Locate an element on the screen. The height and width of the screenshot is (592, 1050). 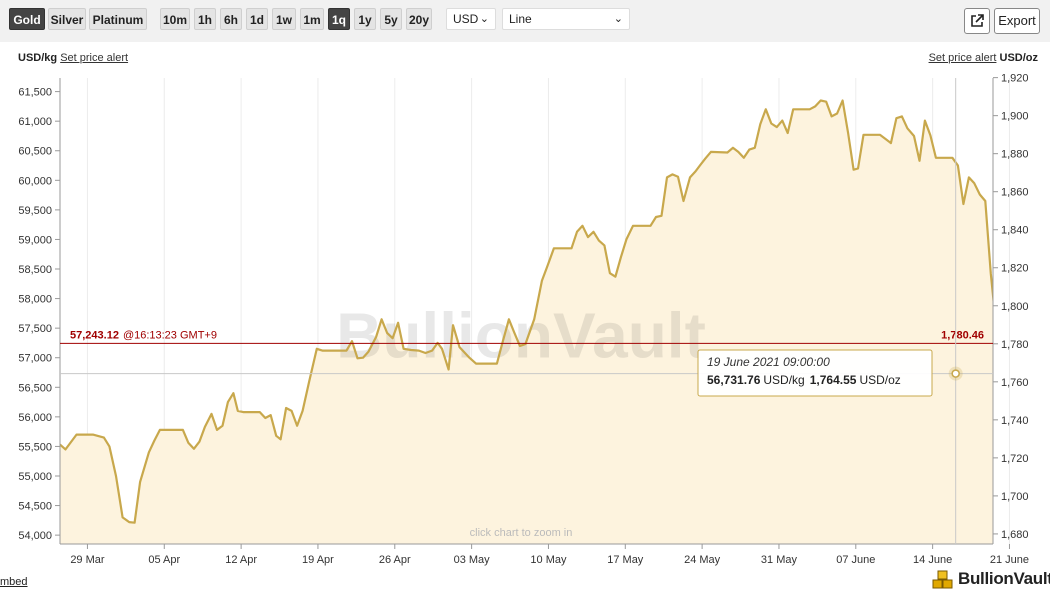
y-right-tick-label: 1,900 is located at coordinates (1015, 117).